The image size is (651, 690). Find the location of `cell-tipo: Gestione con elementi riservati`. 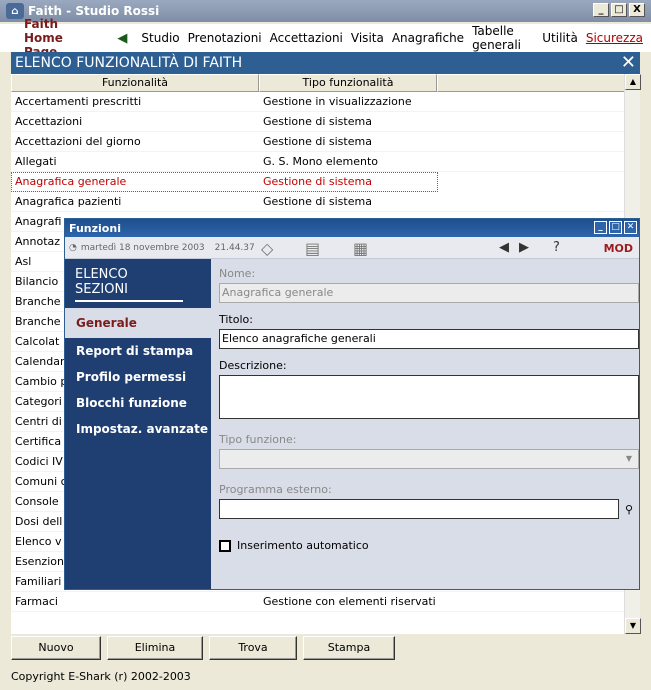

cell-tipo: Gestione con elementi riservati is located at coordinates (349, 601).